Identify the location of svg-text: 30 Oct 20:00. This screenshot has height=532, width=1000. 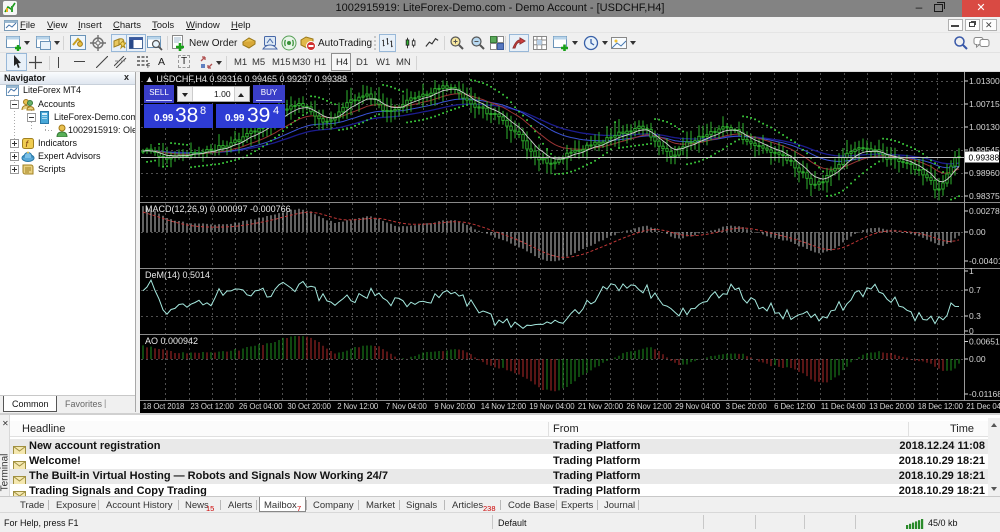
(309, 406).